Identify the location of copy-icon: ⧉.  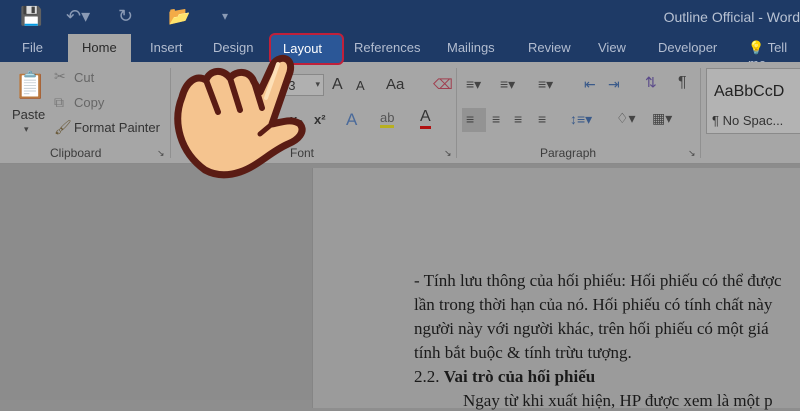
(59, 102).